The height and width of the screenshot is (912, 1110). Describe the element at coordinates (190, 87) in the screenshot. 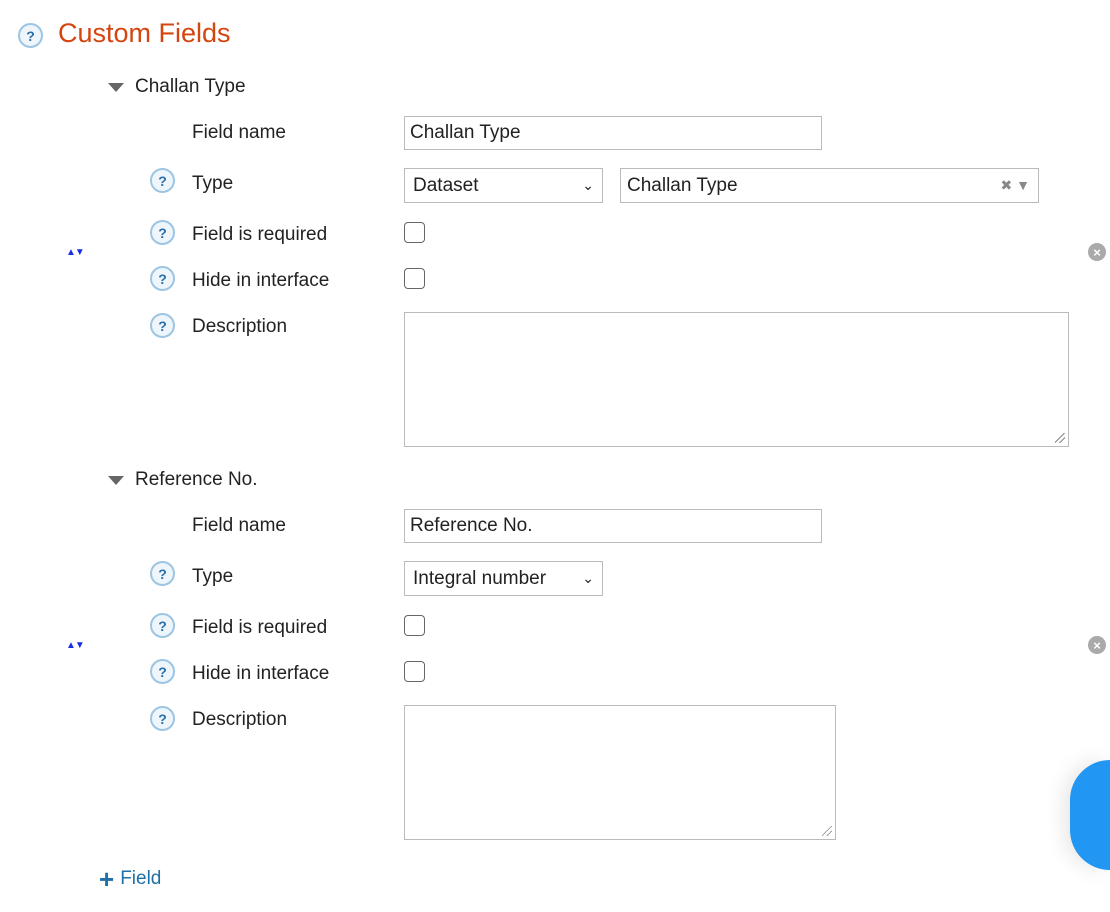

I see `field-section-title: Challan Type` at that location.